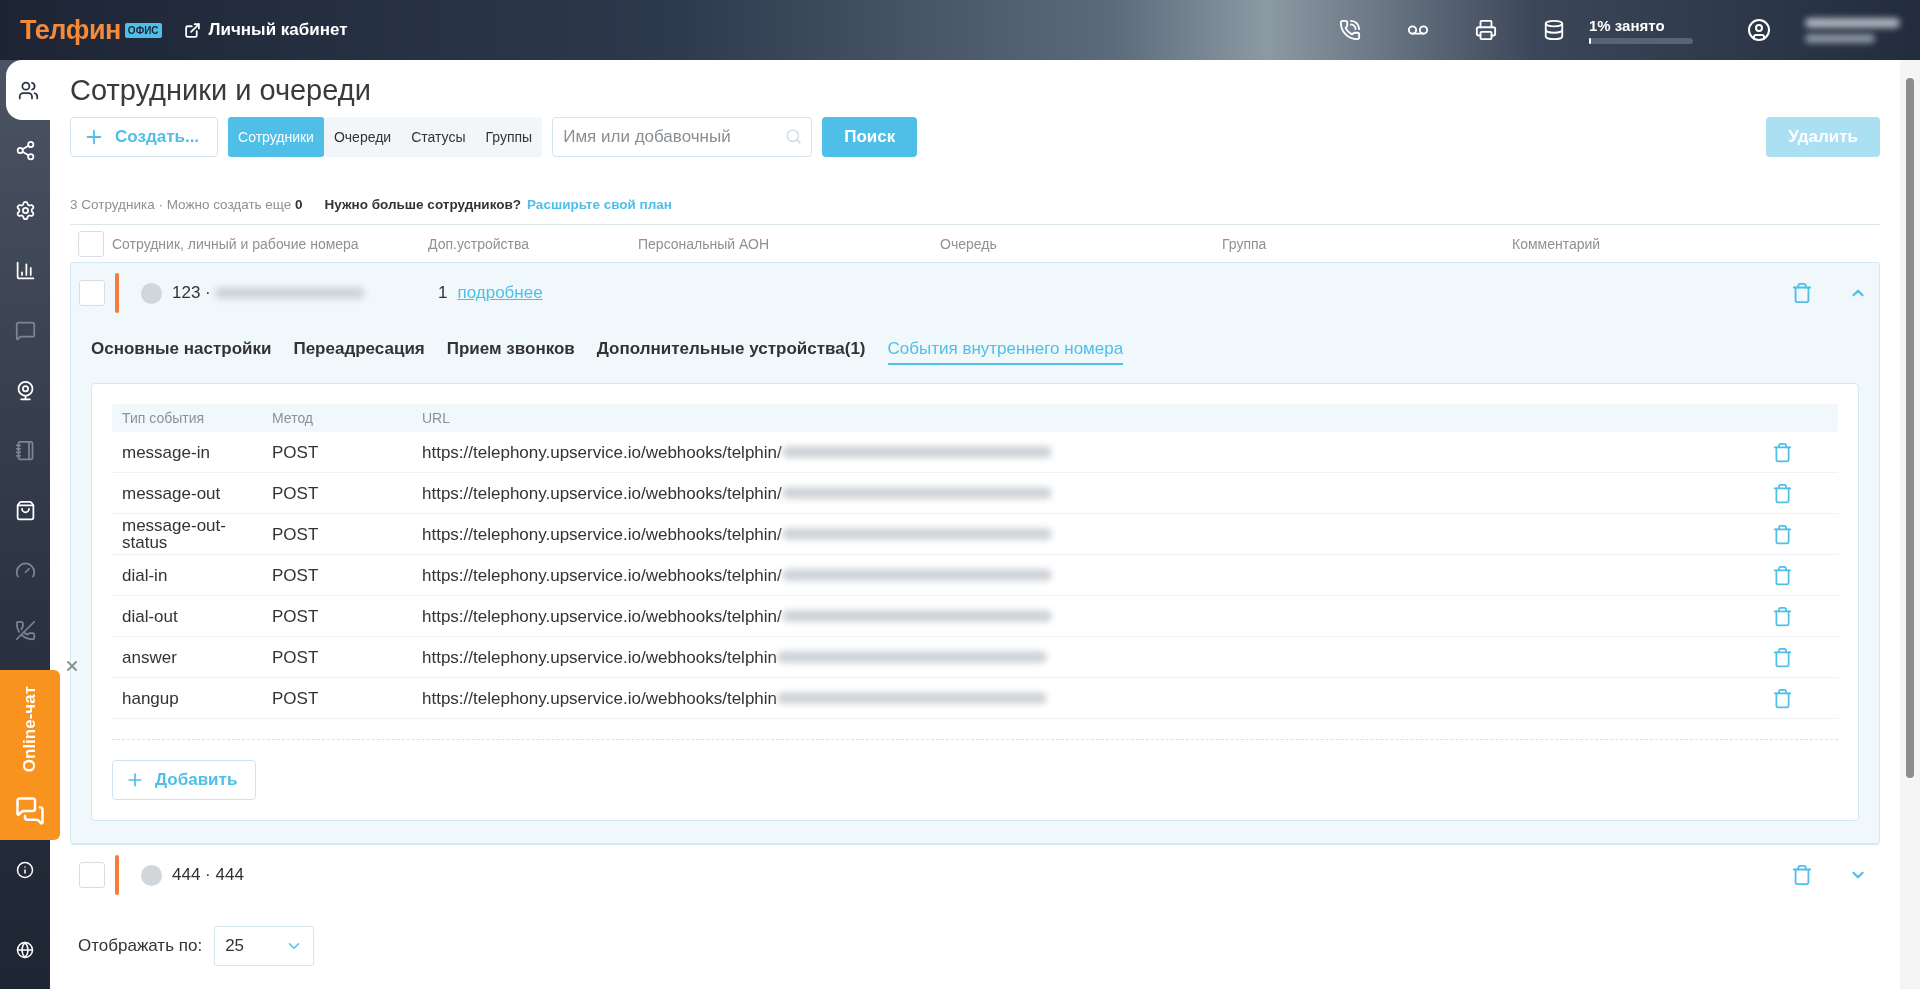 Image resolution: width=1920 pixels, height=989 pixels. What do you see at coordinates (163, 418) in the screenshot?
I see `column-header: Тип события` at bounding box center [163, 418].